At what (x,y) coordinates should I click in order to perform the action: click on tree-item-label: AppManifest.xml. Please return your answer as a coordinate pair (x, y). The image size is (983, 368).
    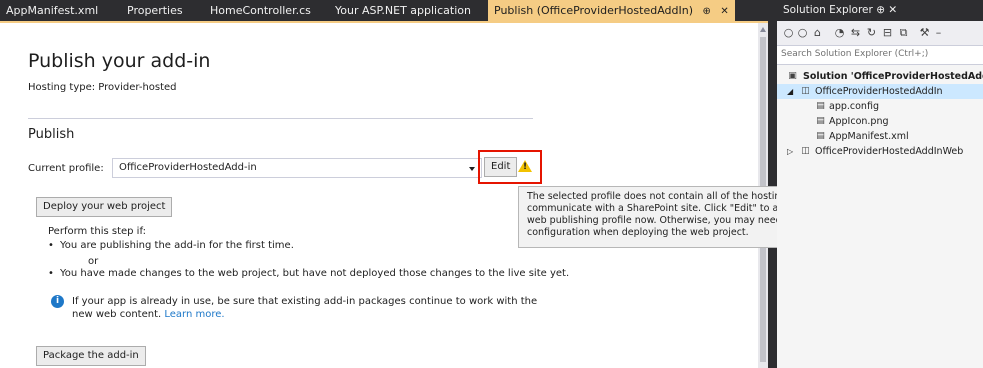
    Looking at the image, I should click on (869, 136).